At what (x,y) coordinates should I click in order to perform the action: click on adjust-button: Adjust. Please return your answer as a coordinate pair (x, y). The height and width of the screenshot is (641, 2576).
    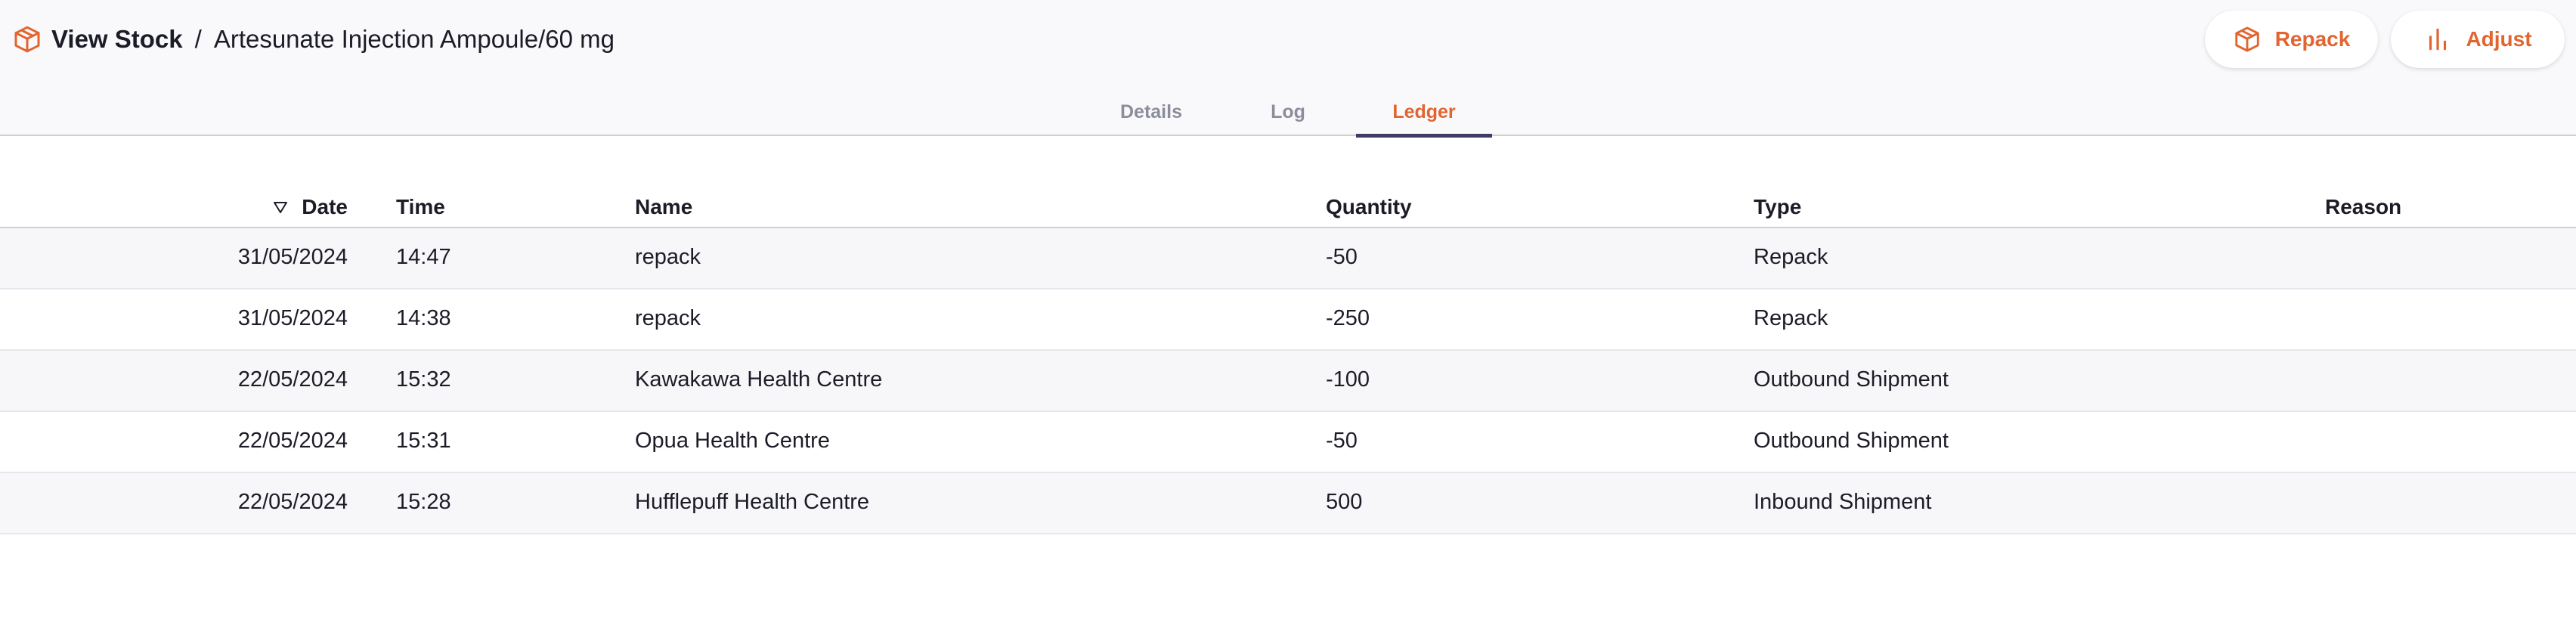
    Looking at the image, I should click on (2478, 39).